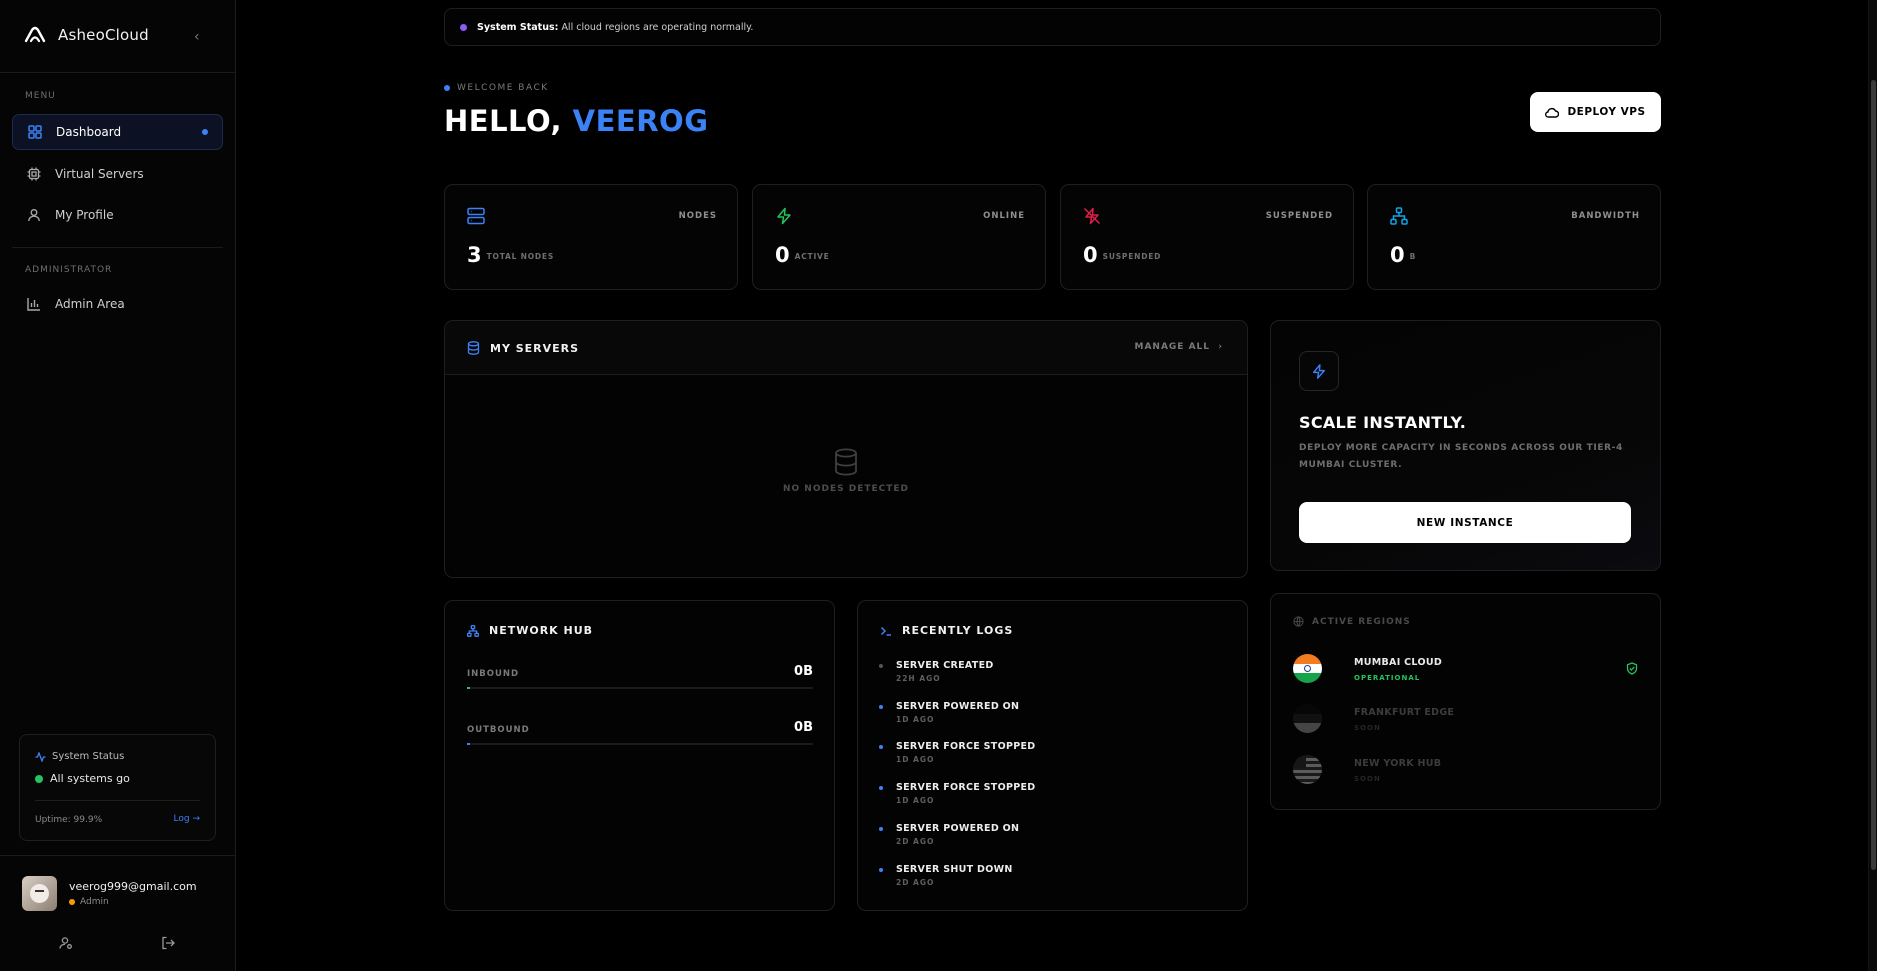  I want to click on account-settings-icon, so click(66, 944).